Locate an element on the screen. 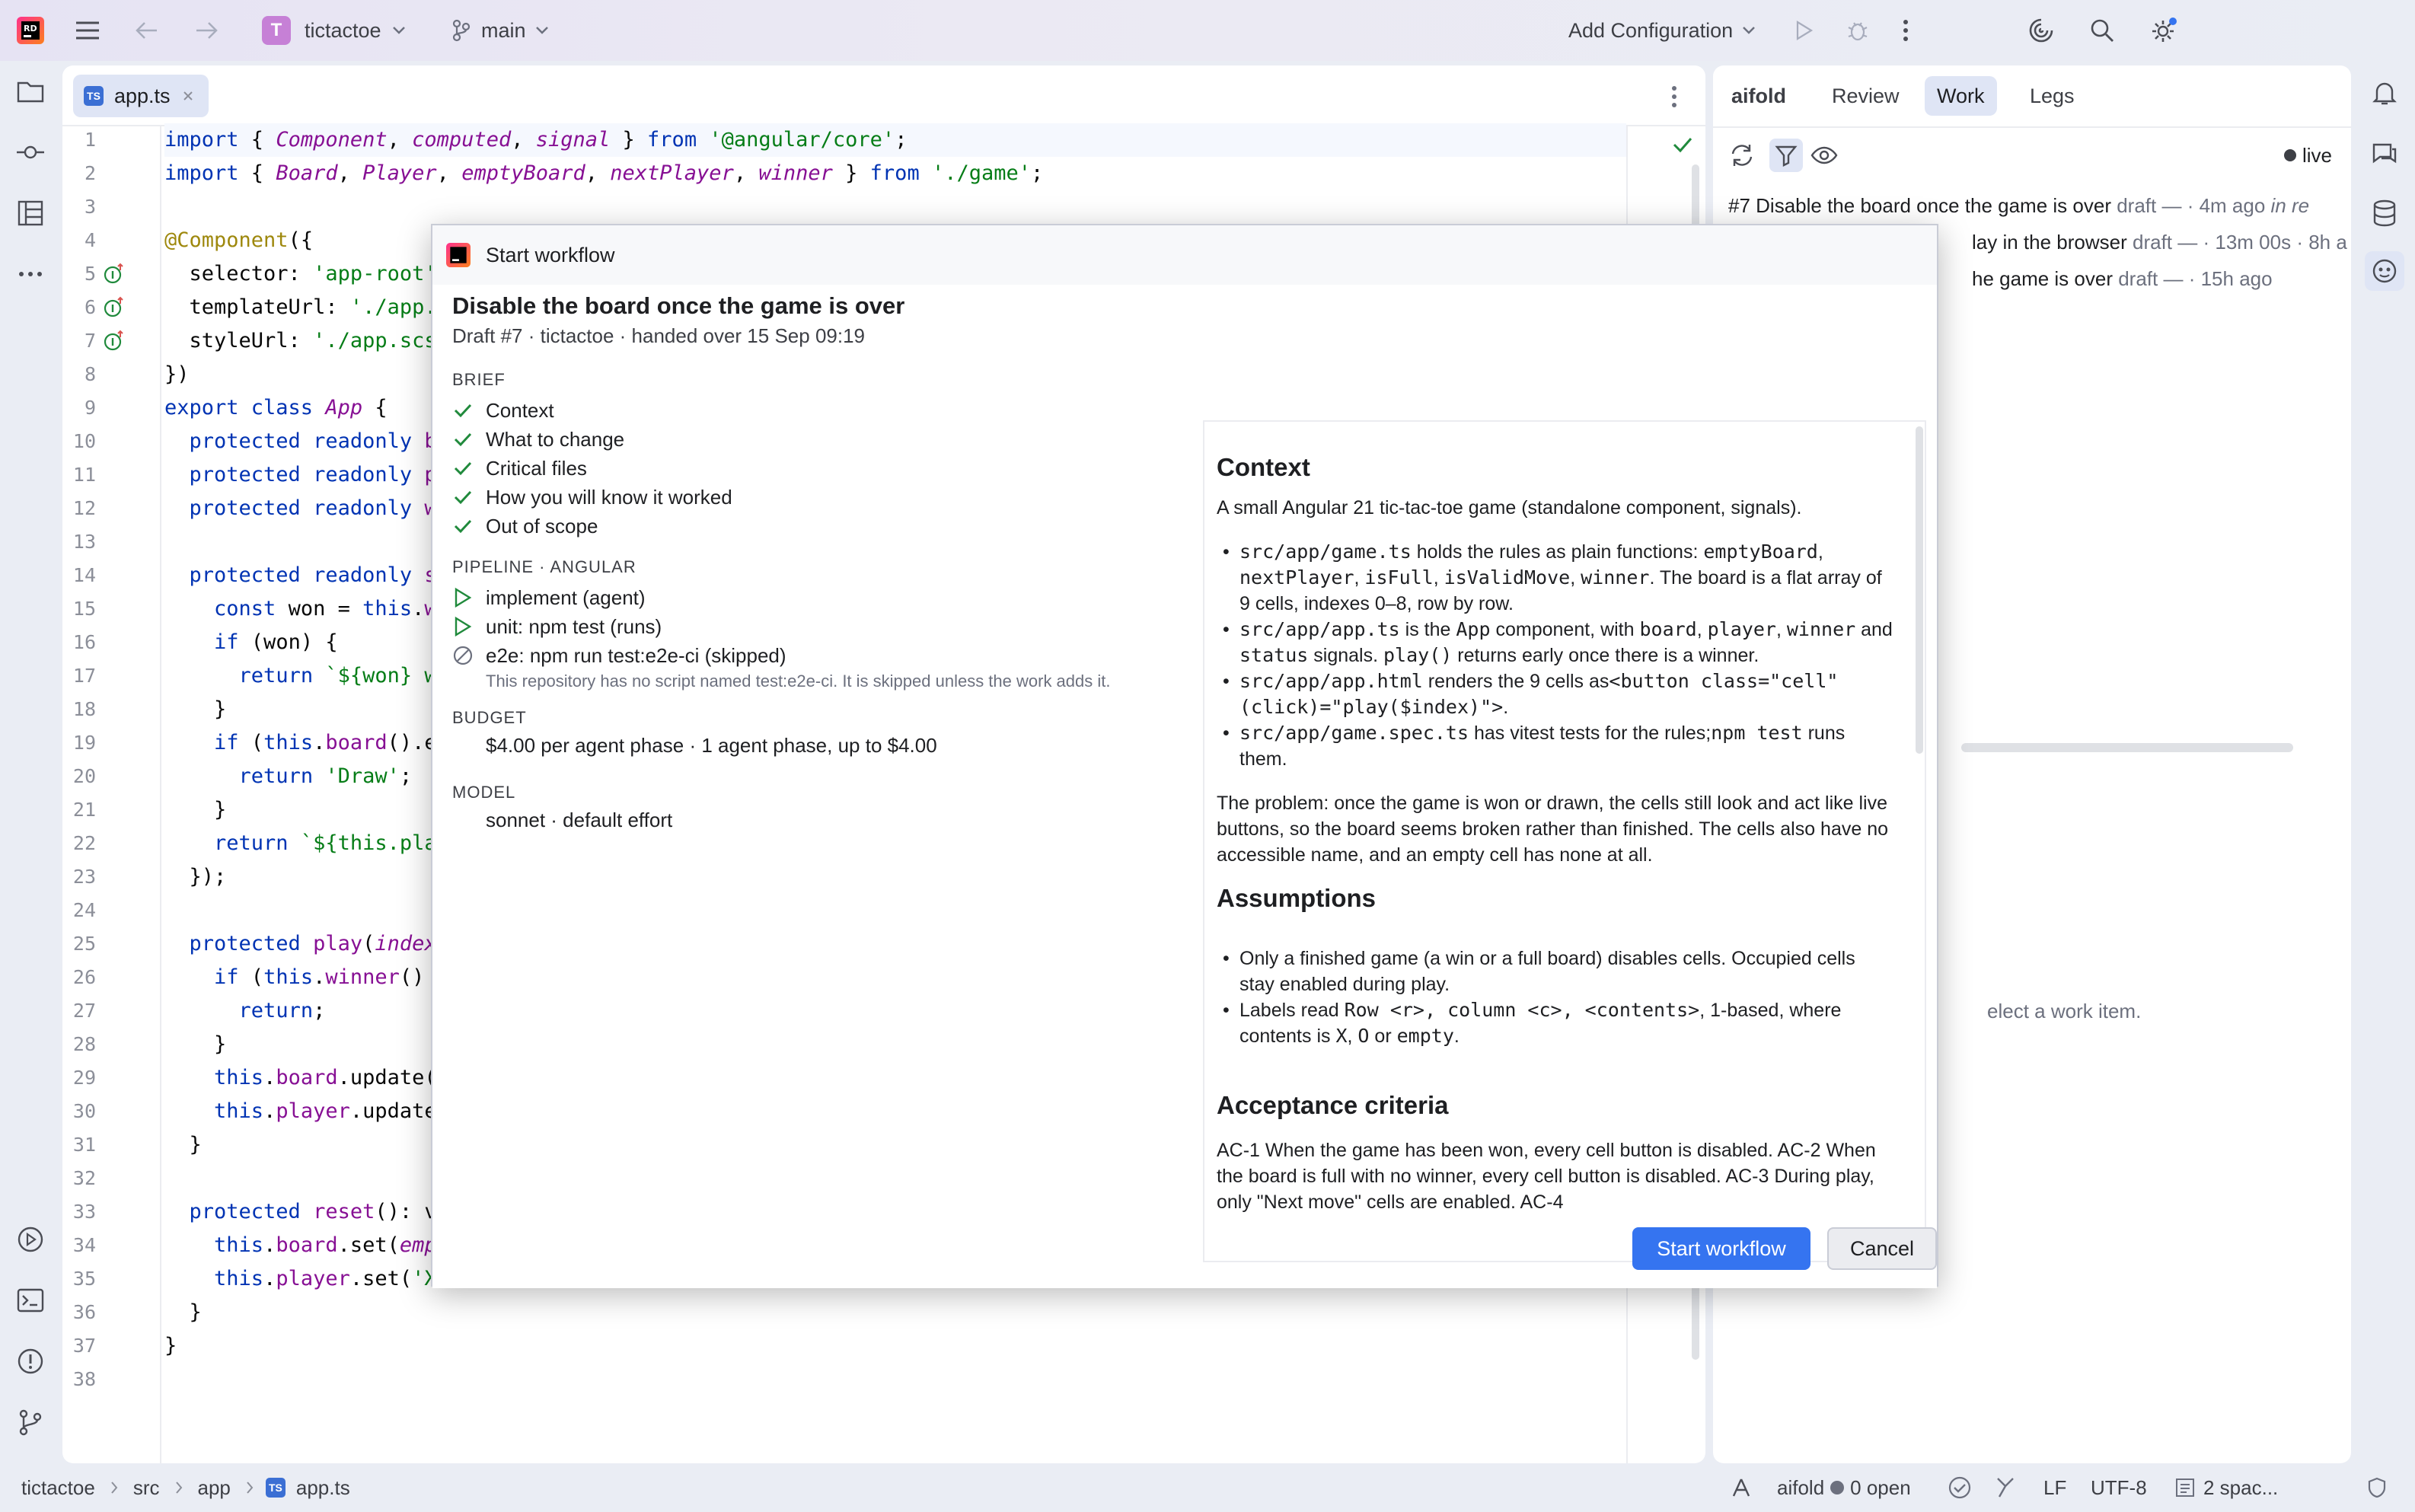  code-line: @Component({ is located at coordinates (239, 240).